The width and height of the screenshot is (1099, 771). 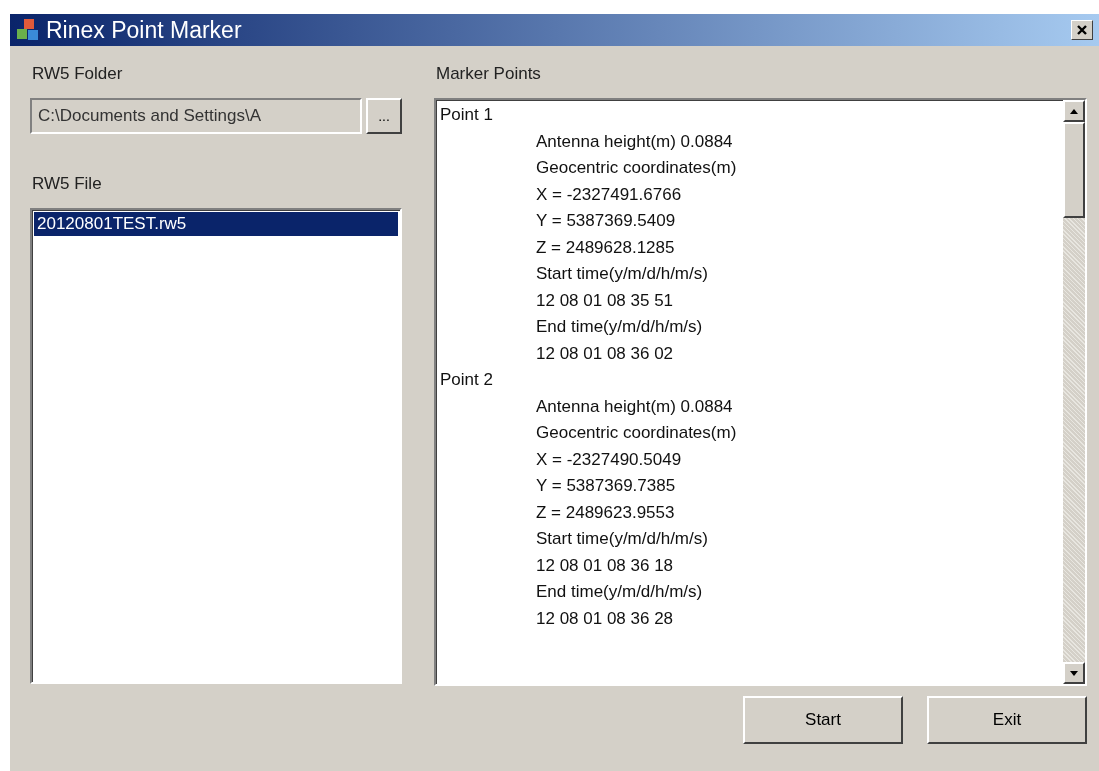 What do you see at coordinates (1074, 392) in the screenshot?
I see `scrollbar` at bounding box center [1074, 392].